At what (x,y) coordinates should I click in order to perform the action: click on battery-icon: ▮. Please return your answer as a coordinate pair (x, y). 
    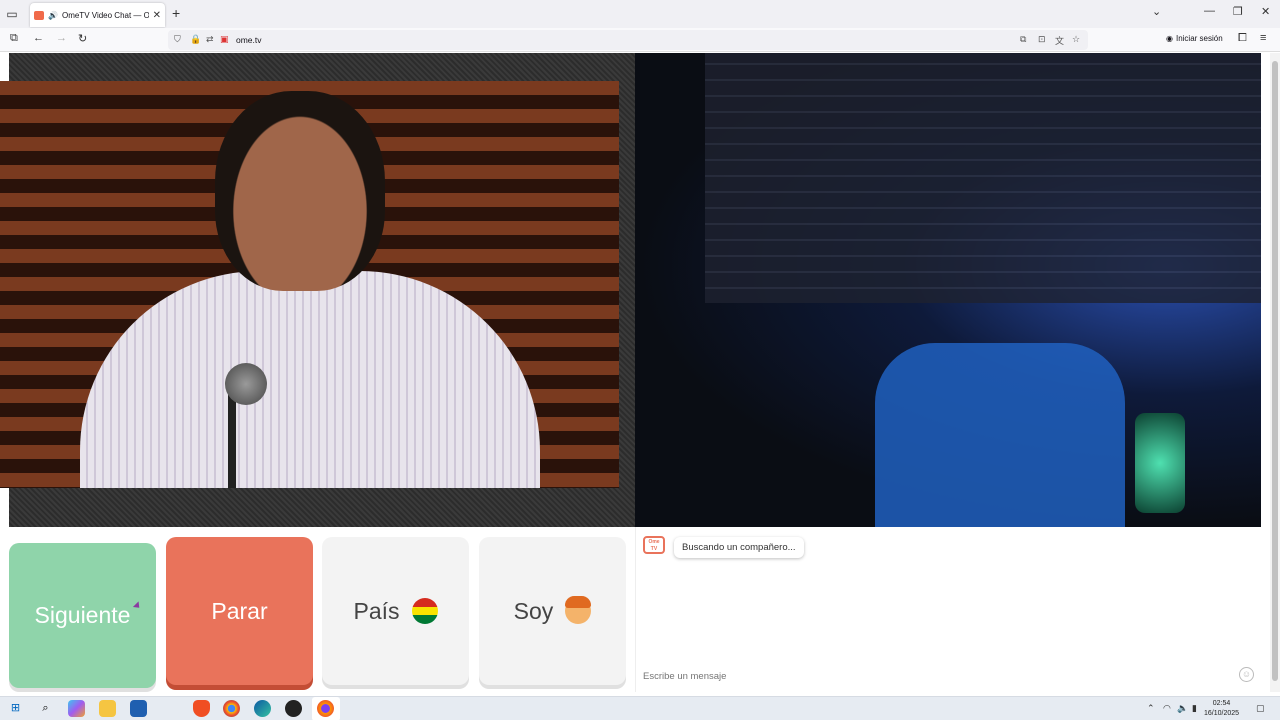
    Looking at the image, I should click on (1194, 708).